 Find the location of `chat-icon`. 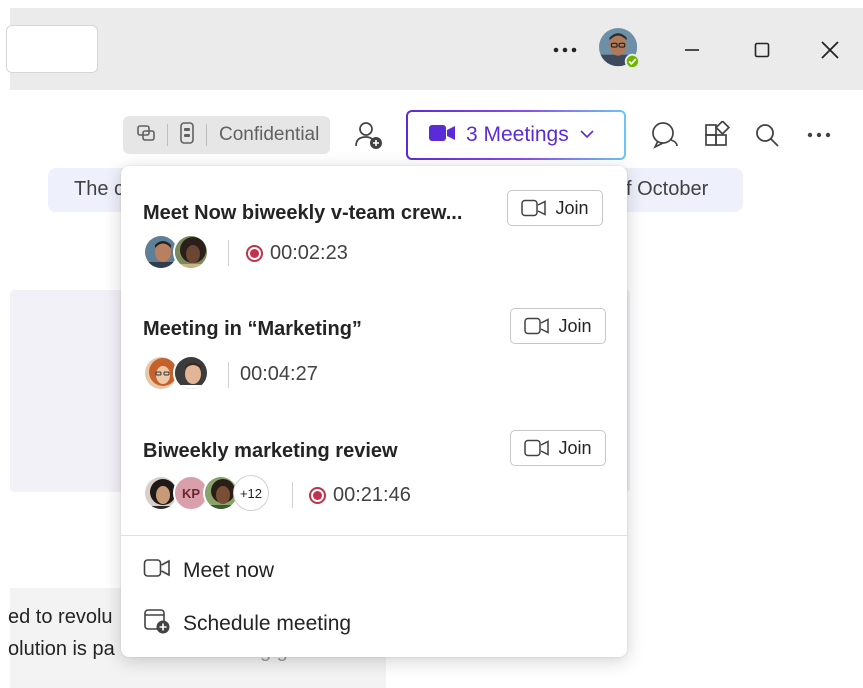

chat-icon is located at coordinates (665, 135).